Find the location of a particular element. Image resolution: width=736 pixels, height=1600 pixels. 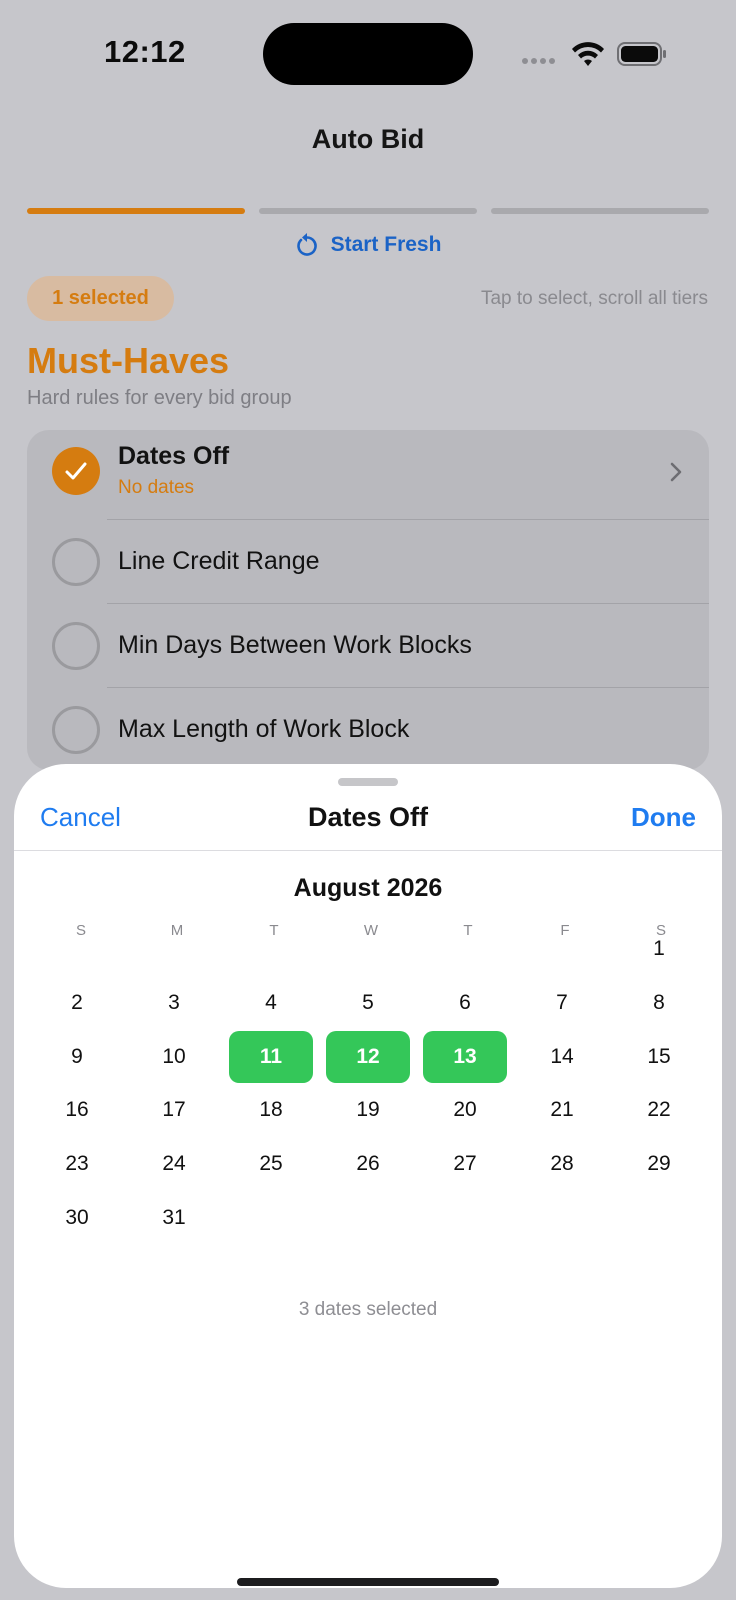

calendar-day-selected: 12 is located at coordinates (368, 1057).